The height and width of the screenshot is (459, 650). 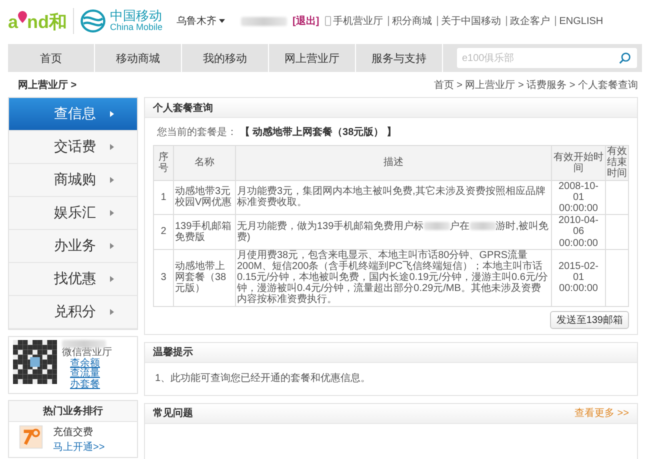 I want to click on wechat-link: 查余额, so click(x=91, y=363).